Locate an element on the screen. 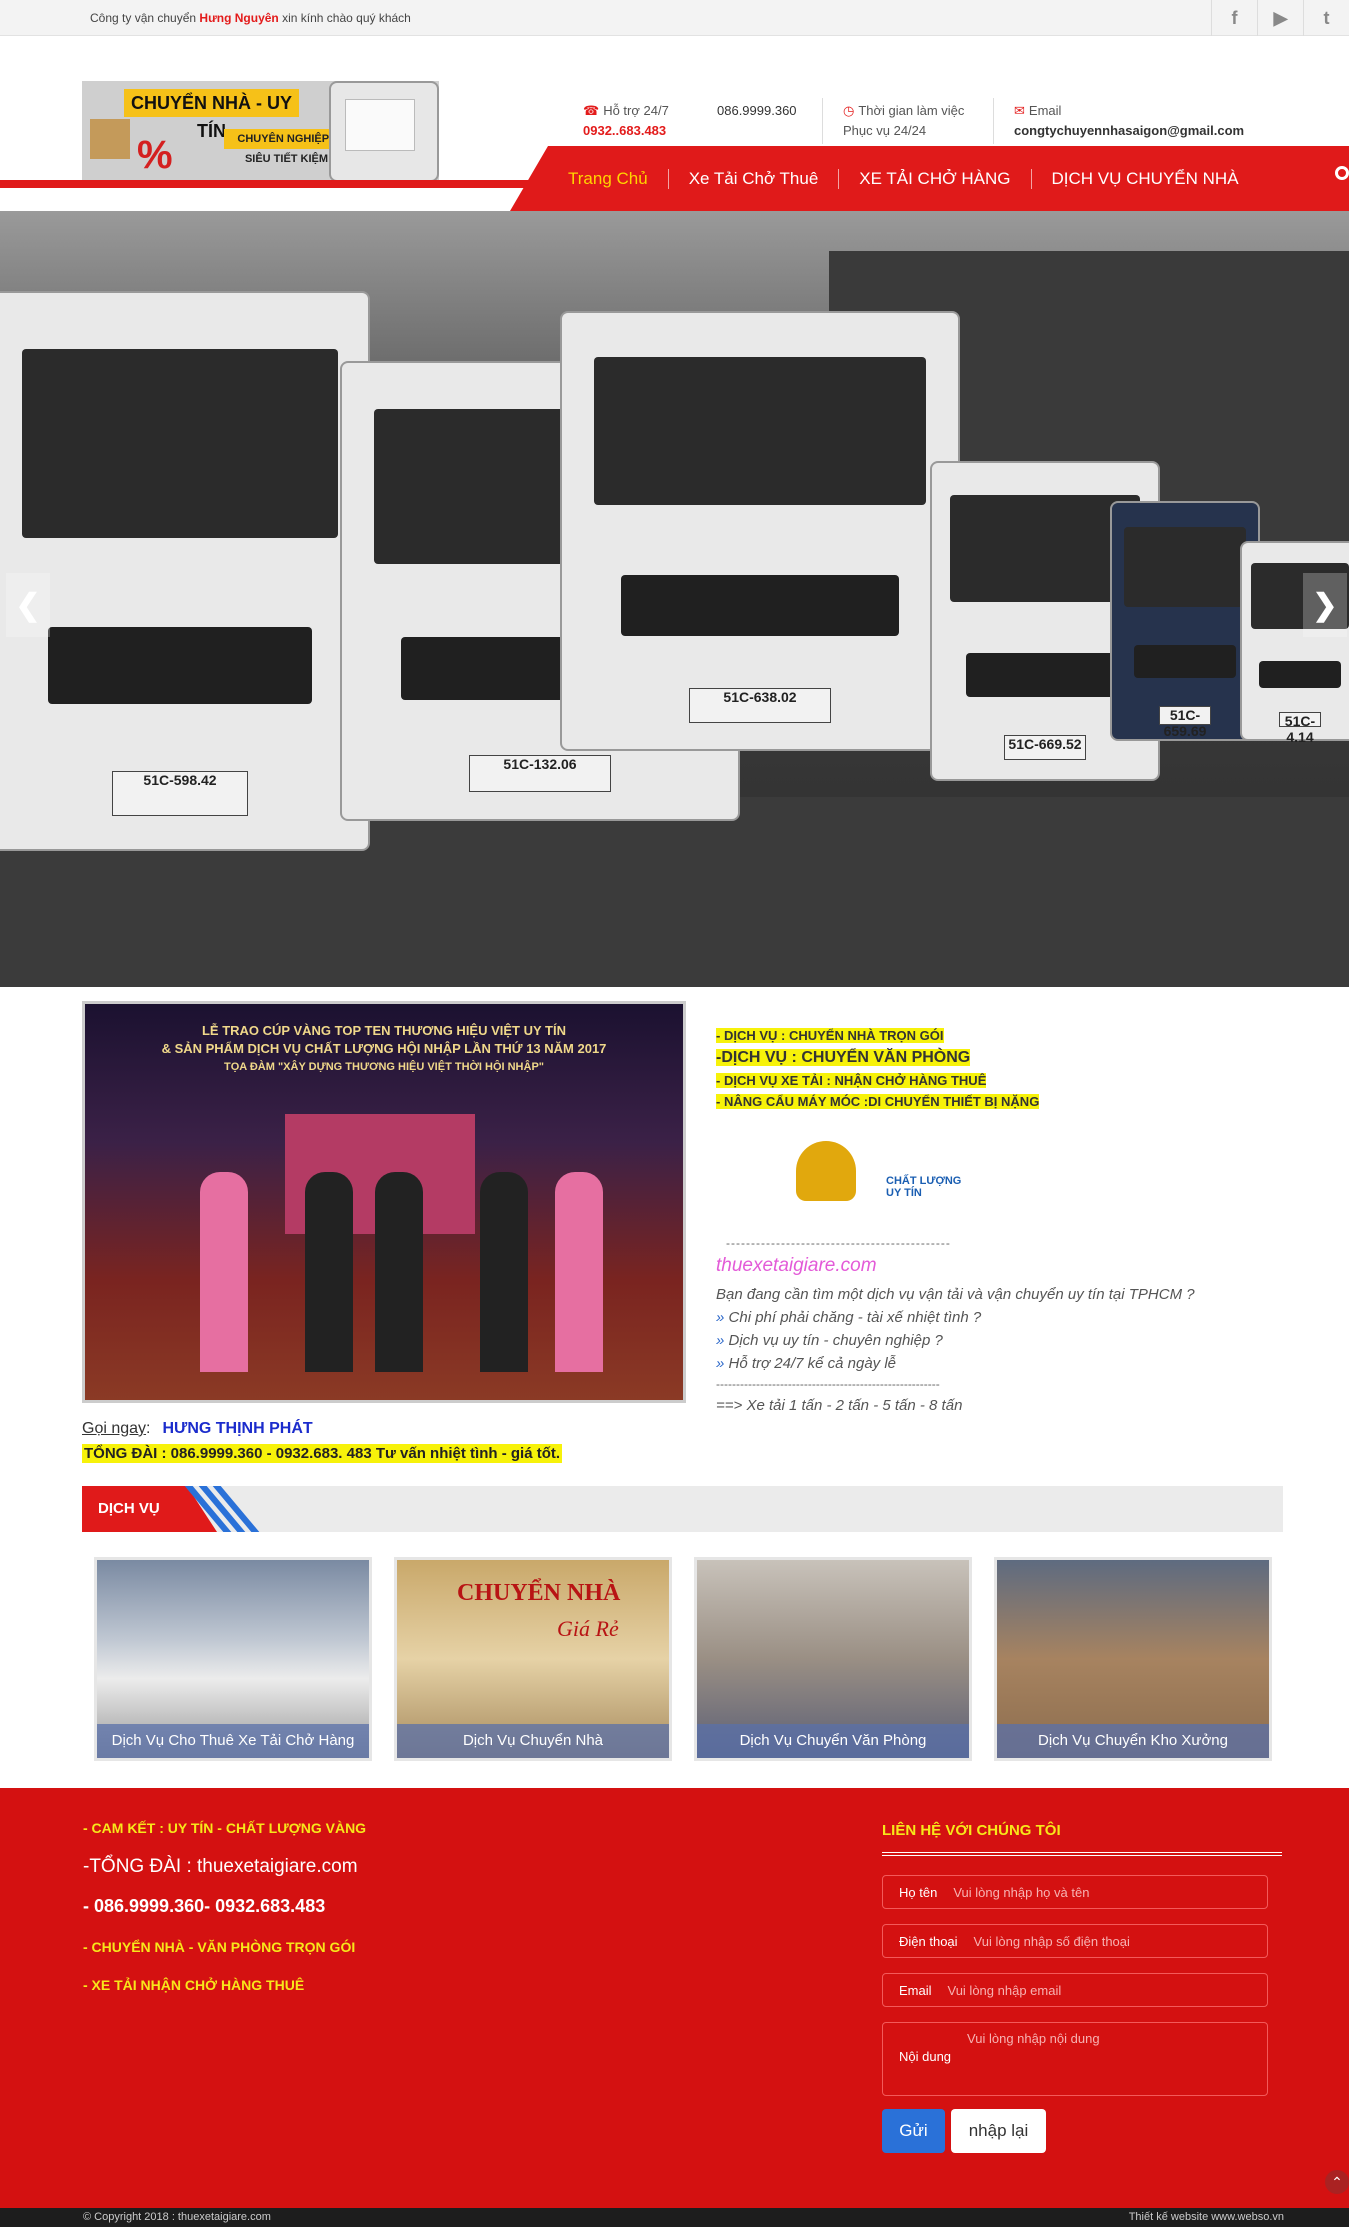 The height and width of the screenshot is (2227, 1349). clock-icon: ◷ is located at coordinates (849, 110).